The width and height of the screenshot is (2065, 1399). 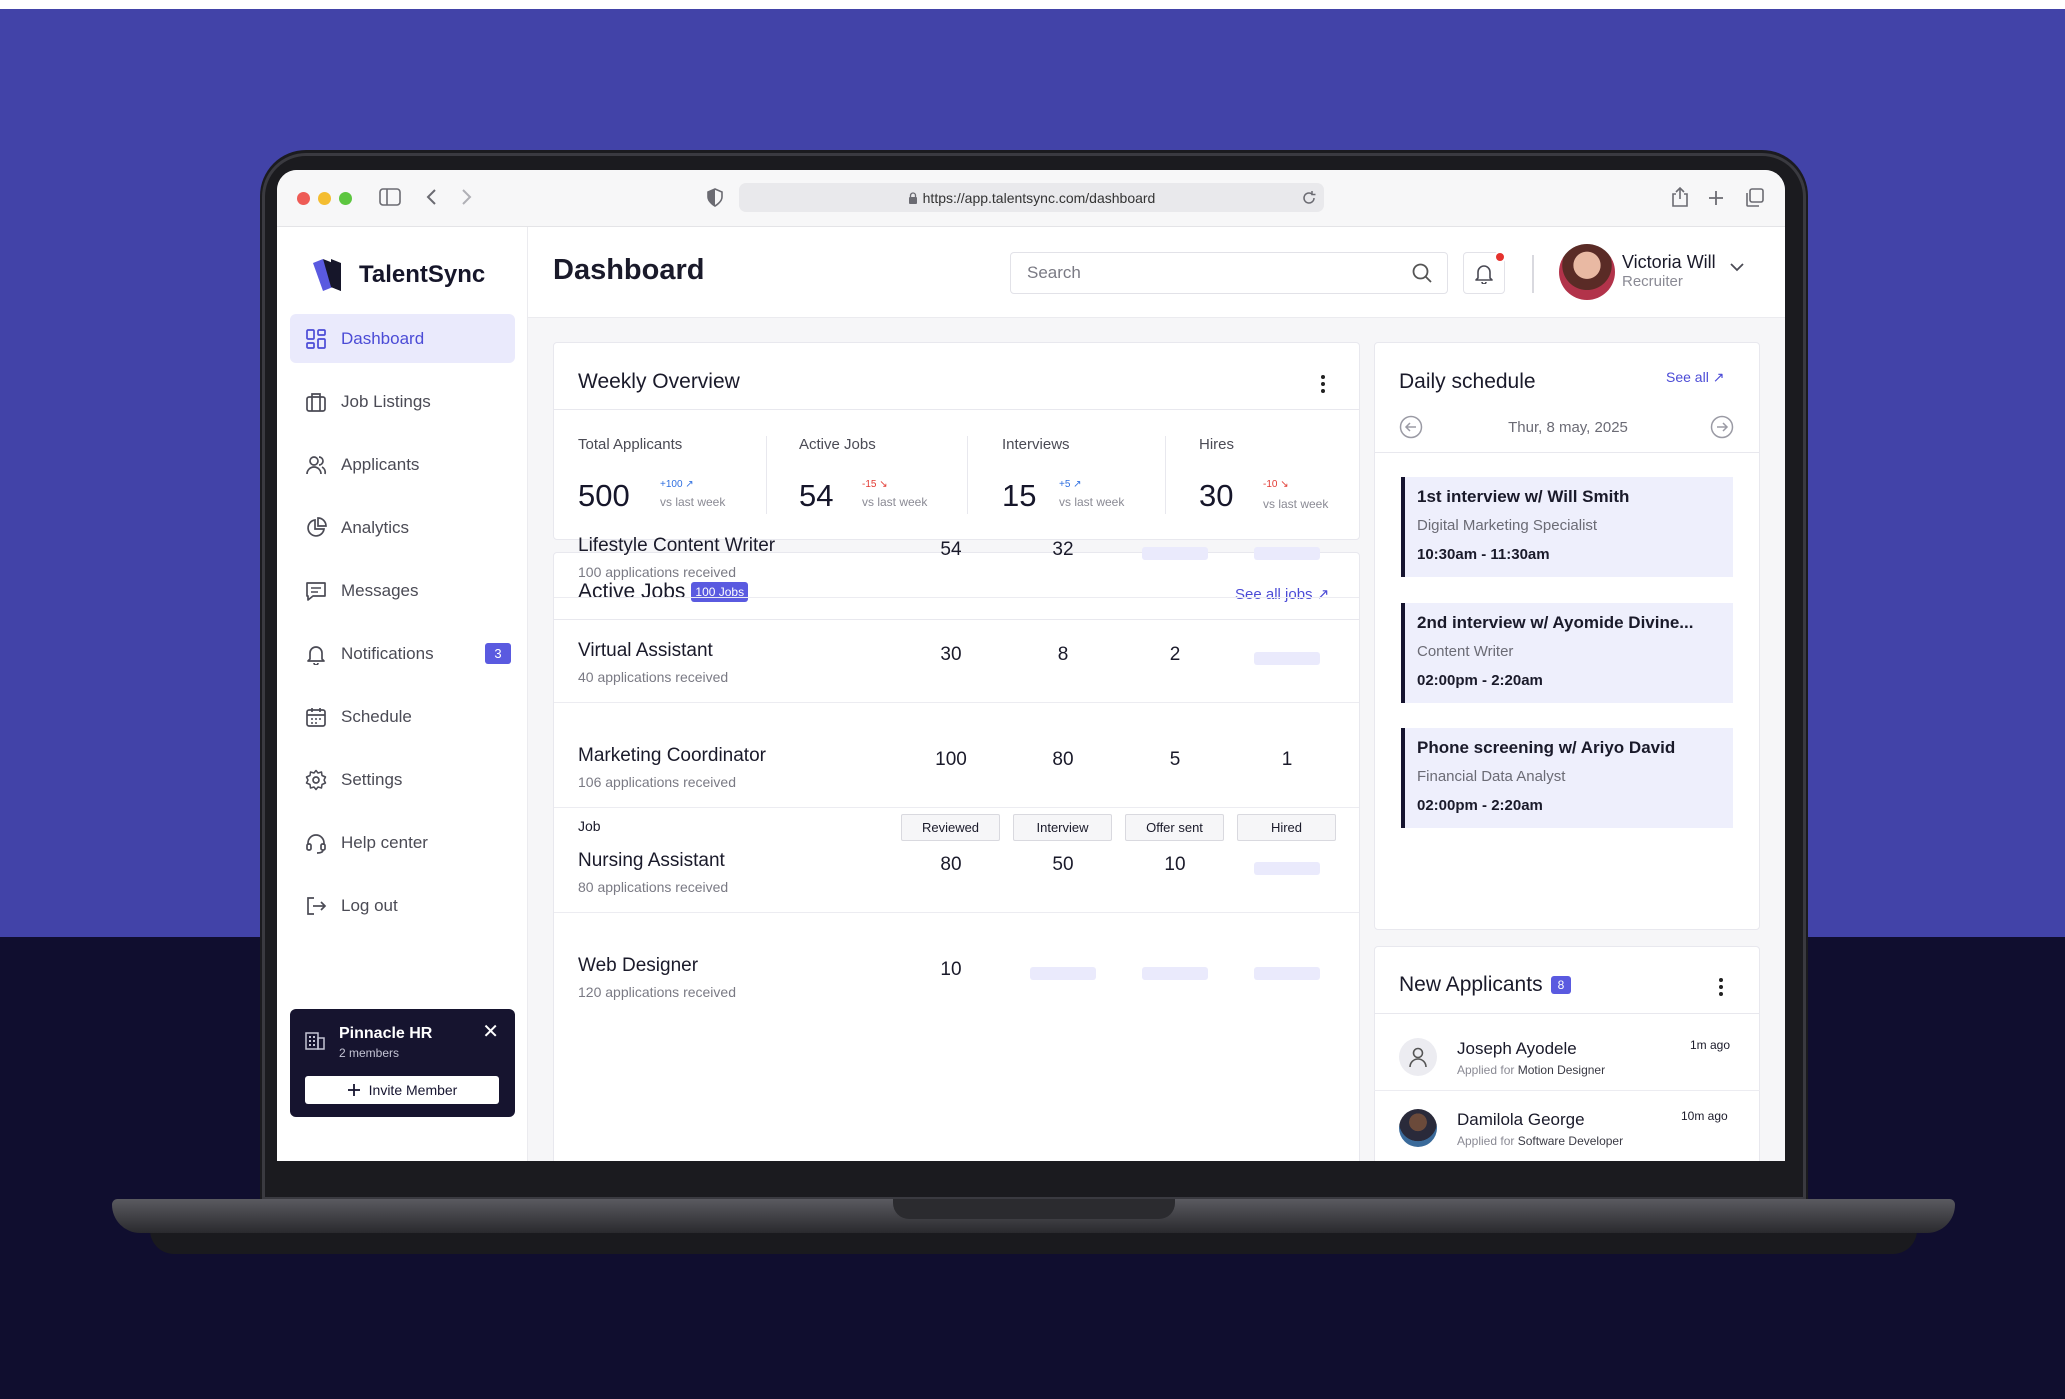 I want to click on briefcase-icon, so click(x=316, y=402).